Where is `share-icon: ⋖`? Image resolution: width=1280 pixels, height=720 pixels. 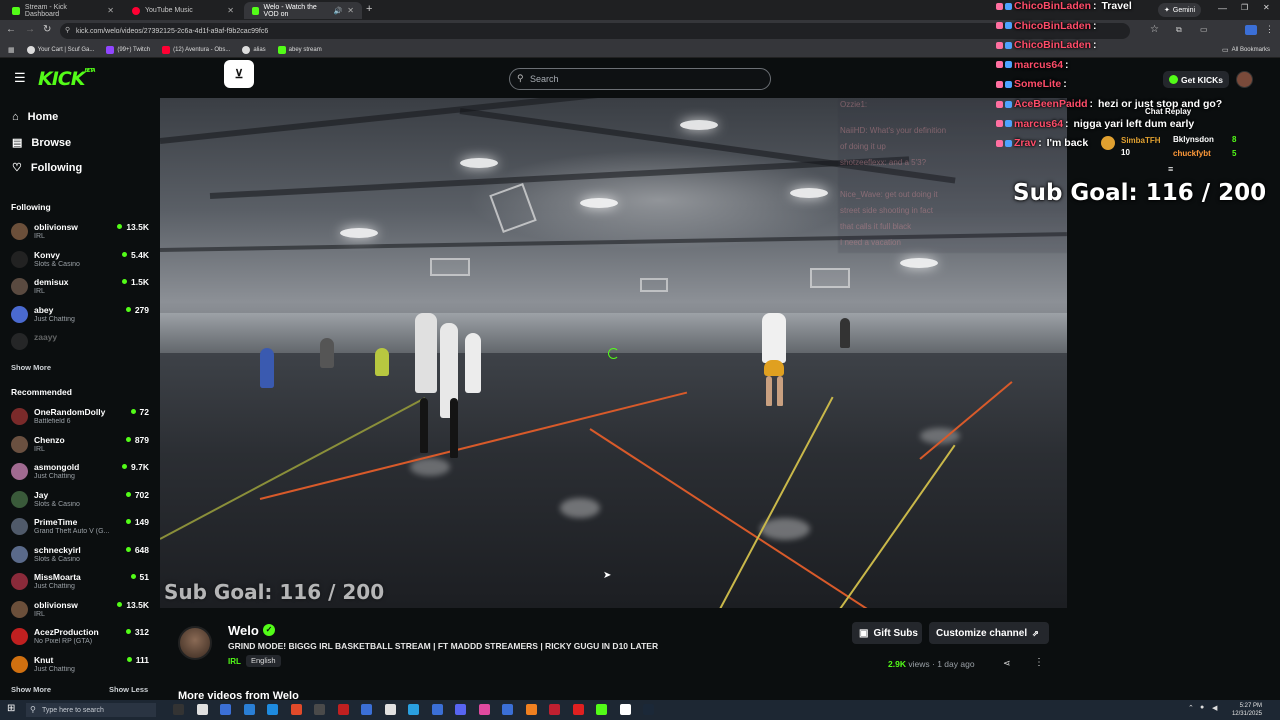 share-icon: ⋖ is located at coordinates (1007, 663).